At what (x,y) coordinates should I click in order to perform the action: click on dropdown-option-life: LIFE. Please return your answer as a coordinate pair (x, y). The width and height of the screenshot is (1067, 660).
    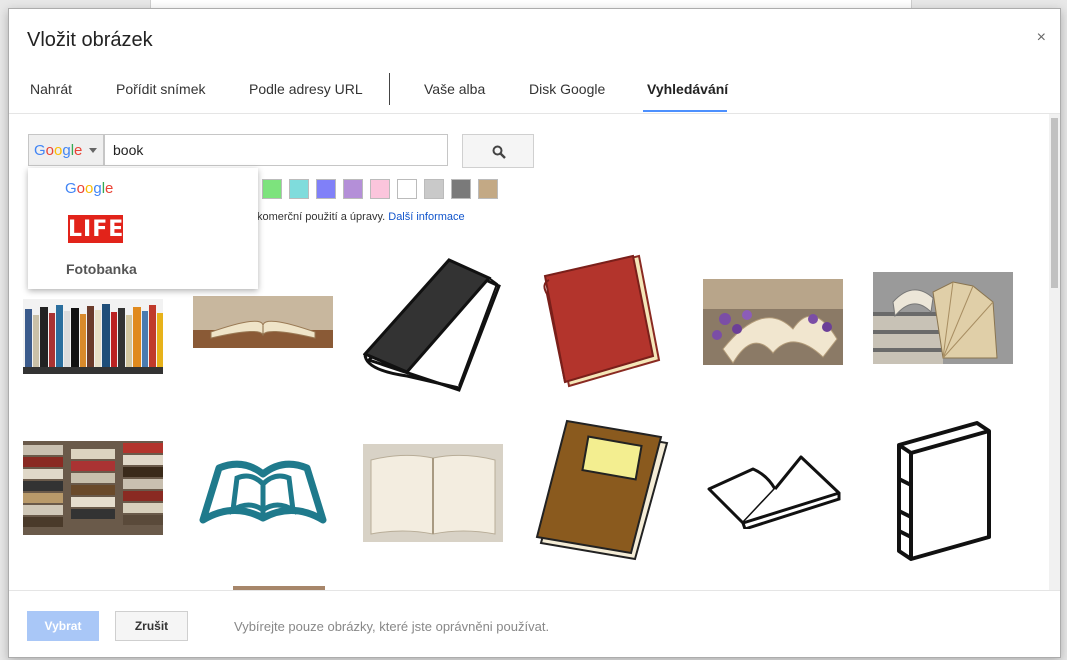
    Looking at the image, I should click on (95, 229).